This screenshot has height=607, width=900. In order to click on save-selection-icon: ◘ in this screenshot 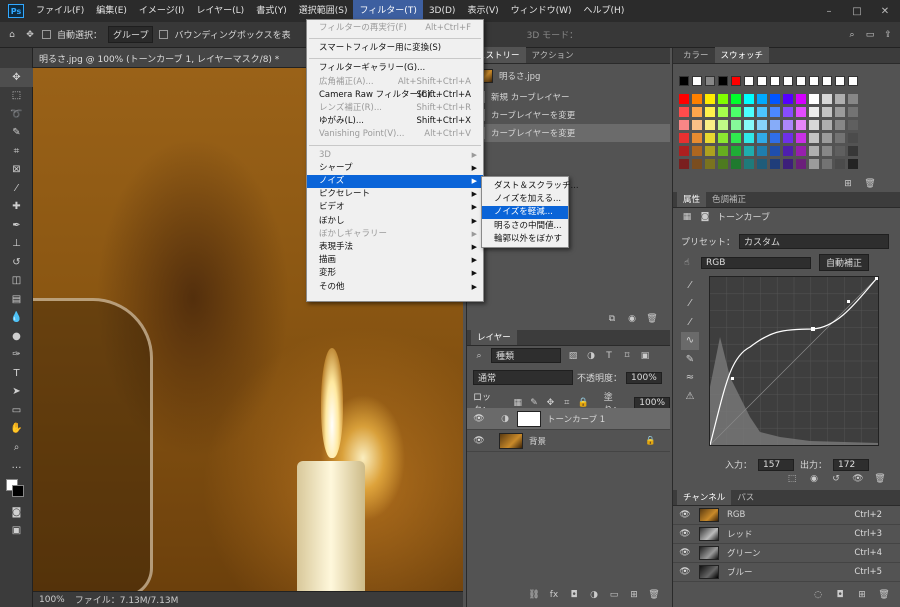, I will do `click(840, 595)`.